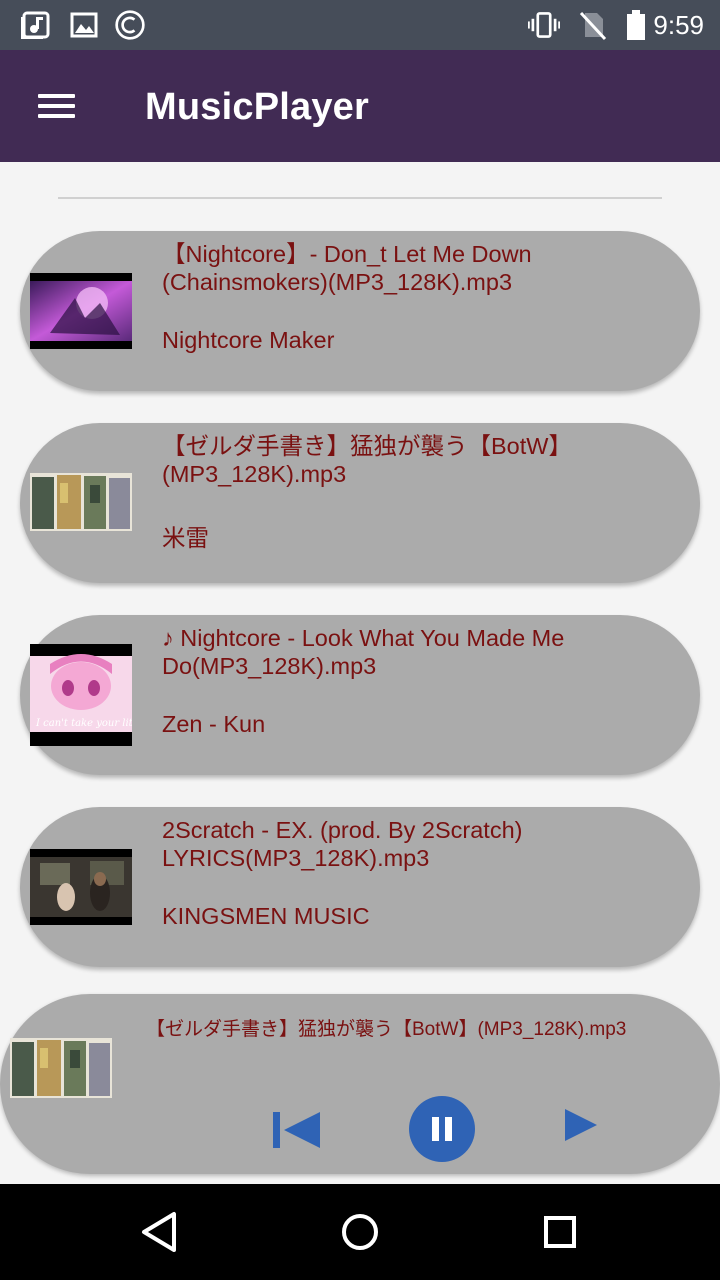 The height and width of the screenshot is (1280, 720). What do you see at coordinates (266, 916) in the screenshot?
I see `song-artist: KINGSMEN MUSIC` at bounding box center [266, 916].